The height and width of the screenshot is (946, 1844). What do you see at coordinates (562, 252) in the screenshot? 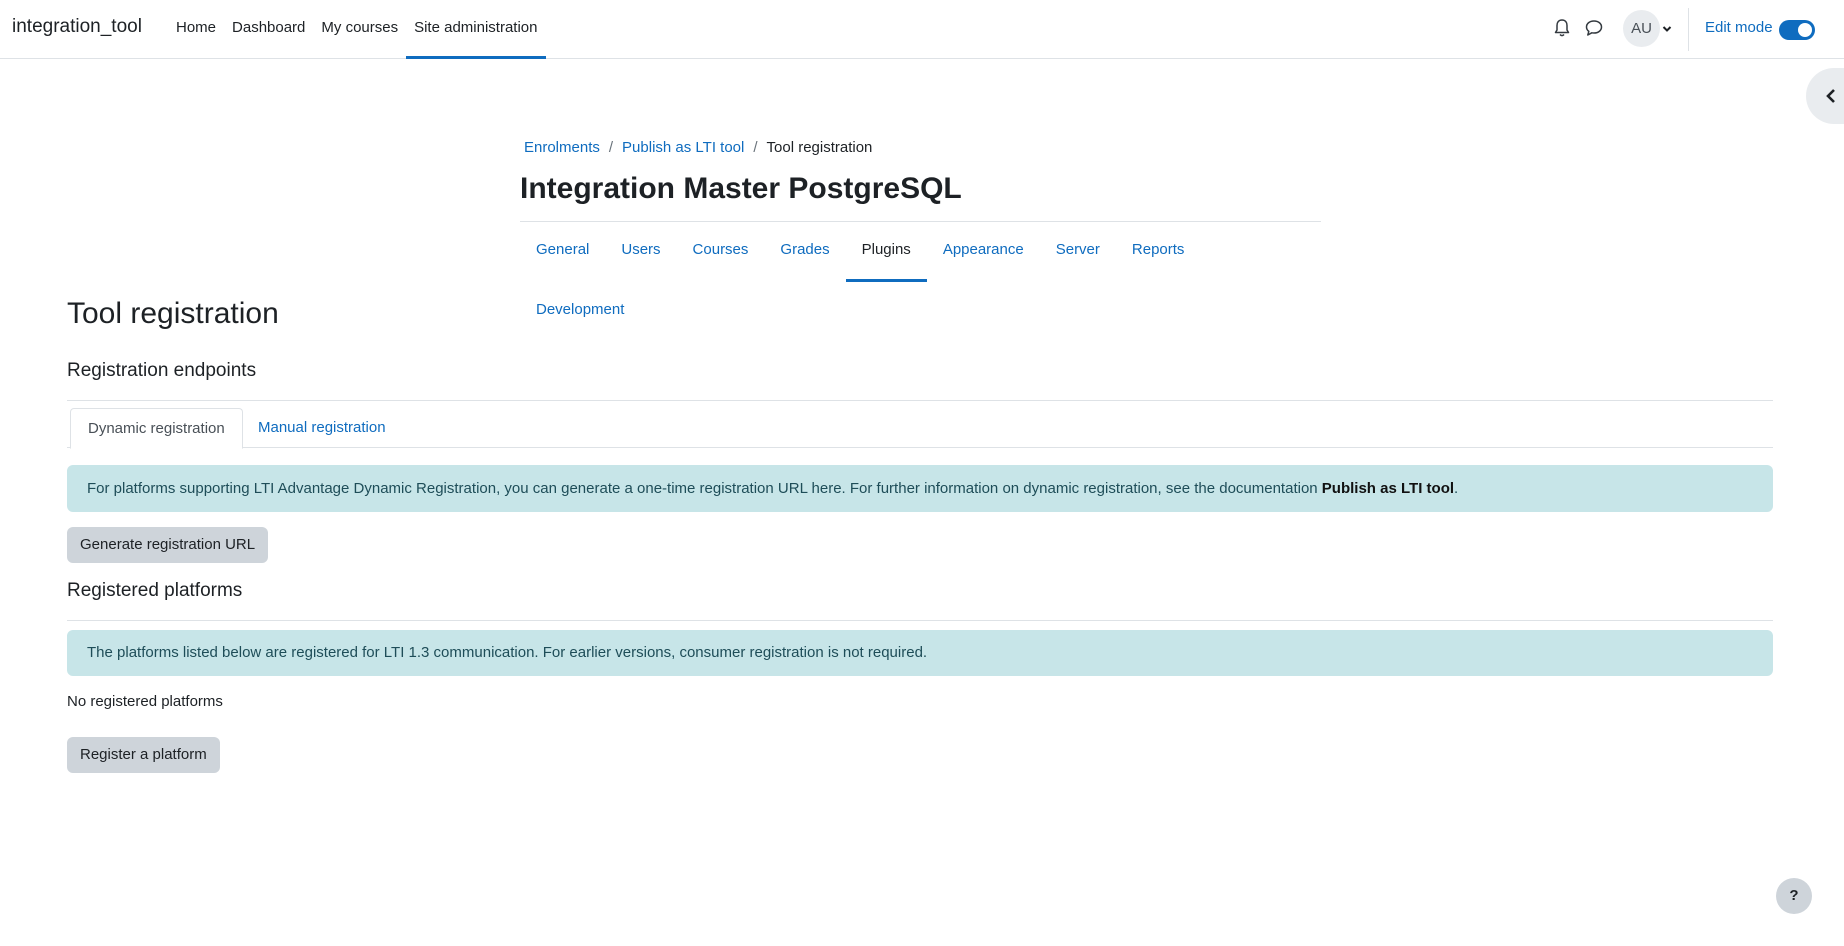
I see `tab-general: General` at bounding box center [562, 252].